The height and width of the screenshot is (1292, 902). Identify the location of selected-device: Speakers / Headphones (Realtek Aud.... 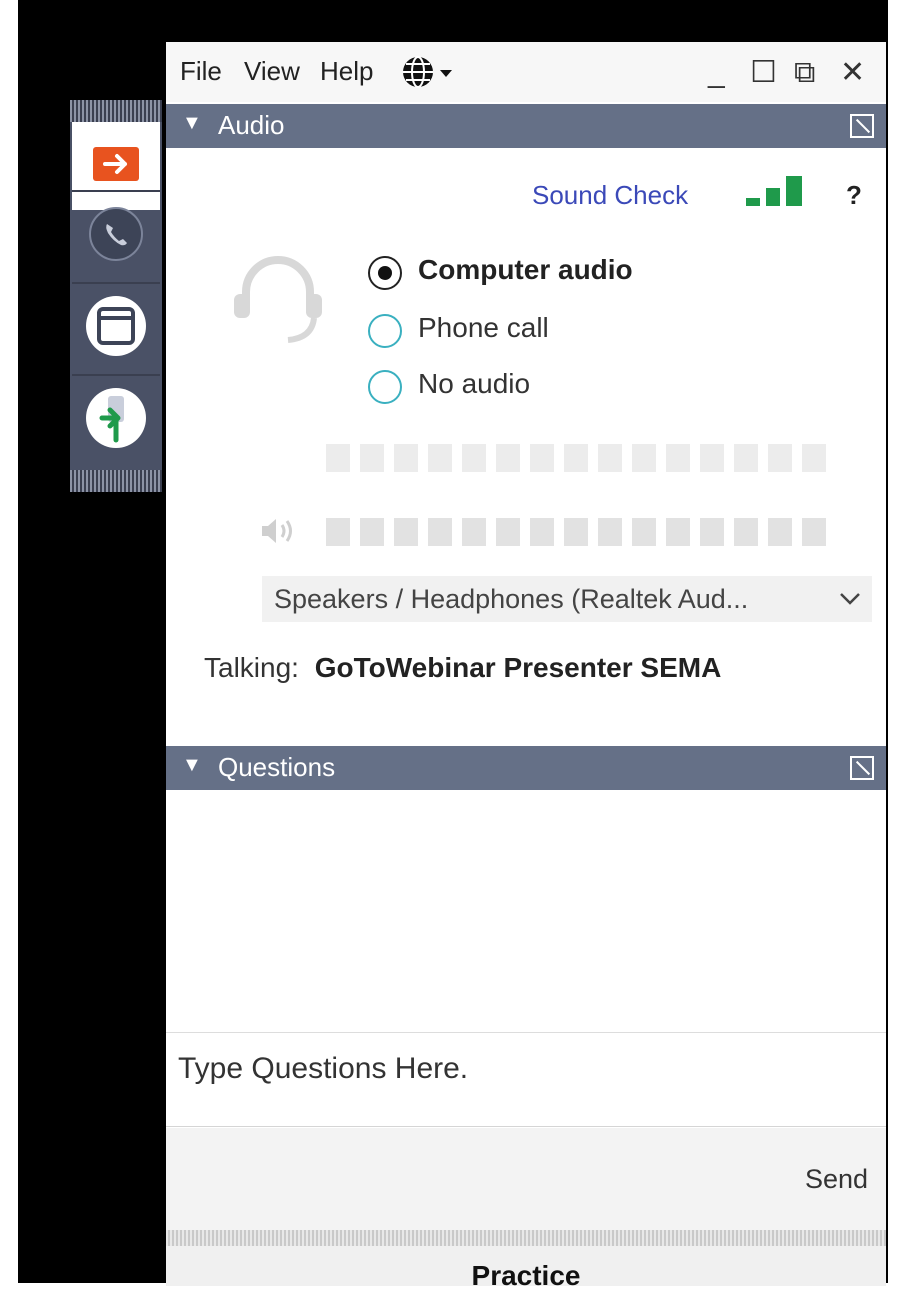
(511, 599).